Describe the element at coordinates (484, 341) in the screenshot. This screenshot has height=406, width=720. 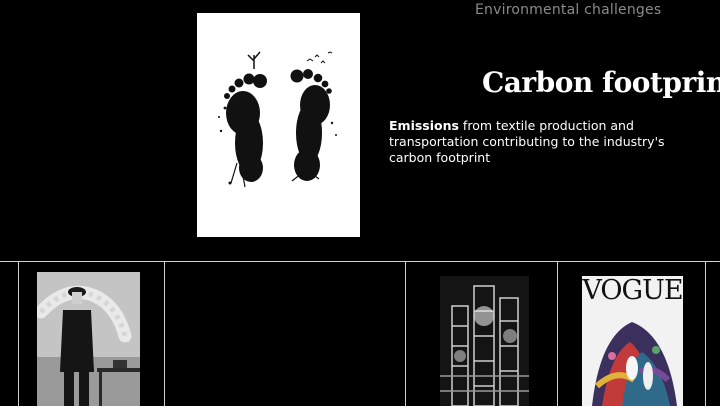
I see `industrial-plant-photo` at that location.